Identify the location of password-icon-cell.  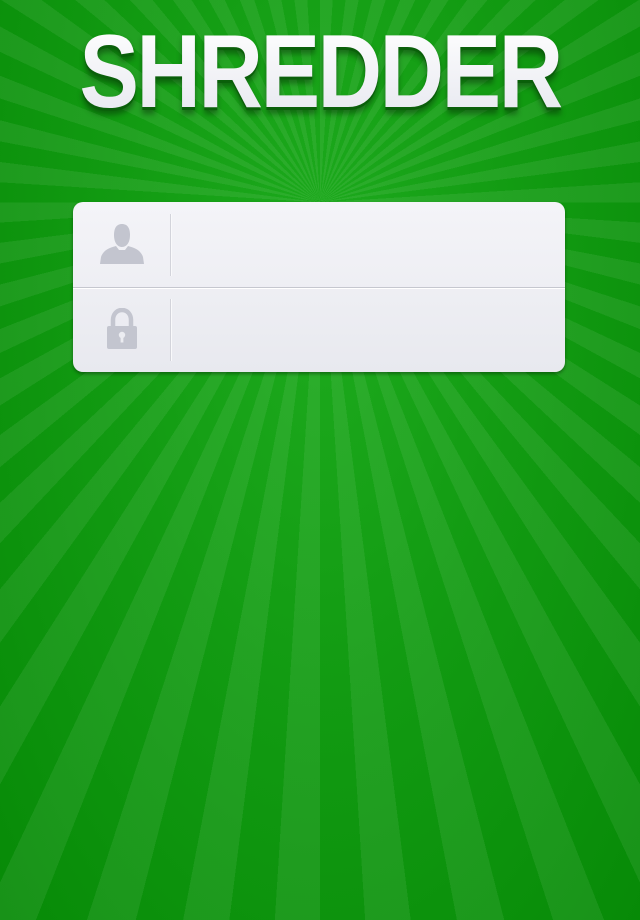
(121, 329).